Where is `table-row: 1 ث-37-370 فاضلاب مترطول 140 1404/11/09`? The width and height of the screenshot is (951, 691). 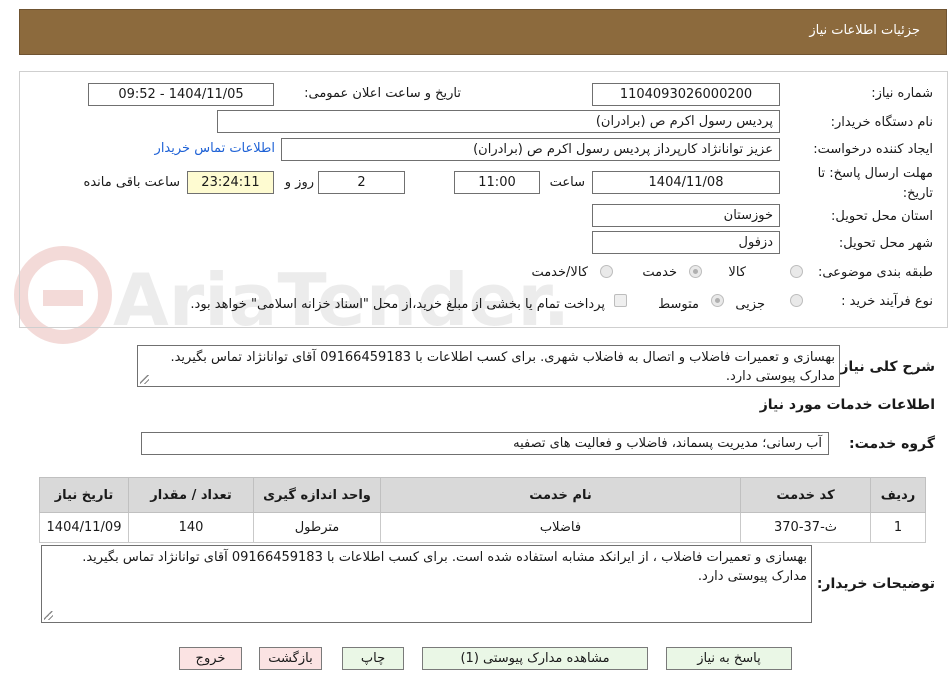
table-row: 1 ث-37-370 فاضلاب مترطول 140 1404/11/09 is located at coordinates (482, 527).